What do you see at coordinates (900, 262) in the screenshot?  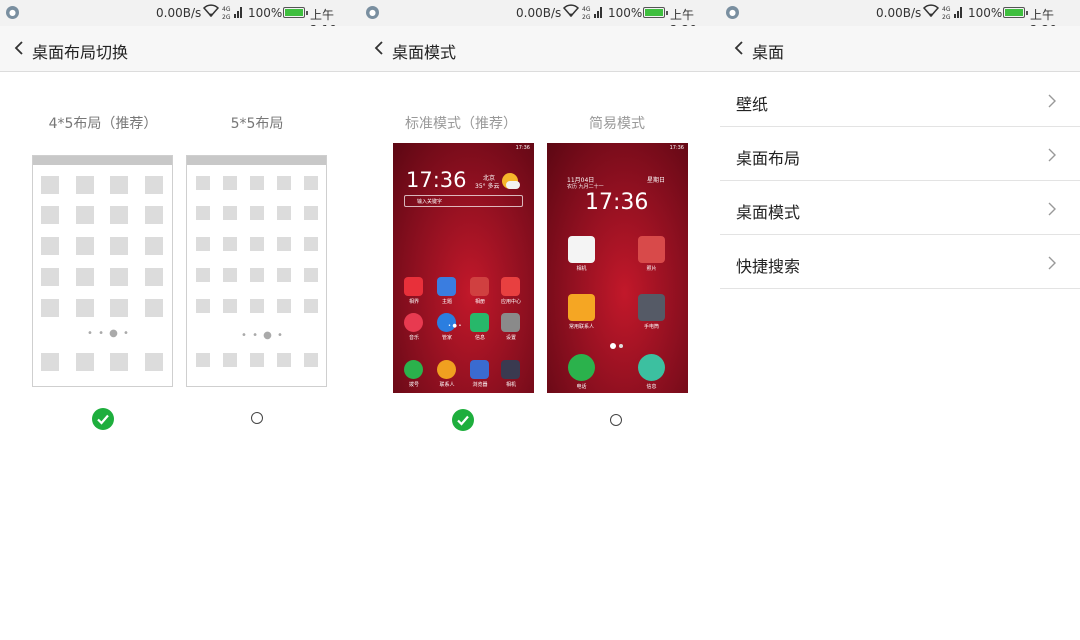 I see `menu-item-quick-search: 快捷搜索` at bounding box center [900, 262].